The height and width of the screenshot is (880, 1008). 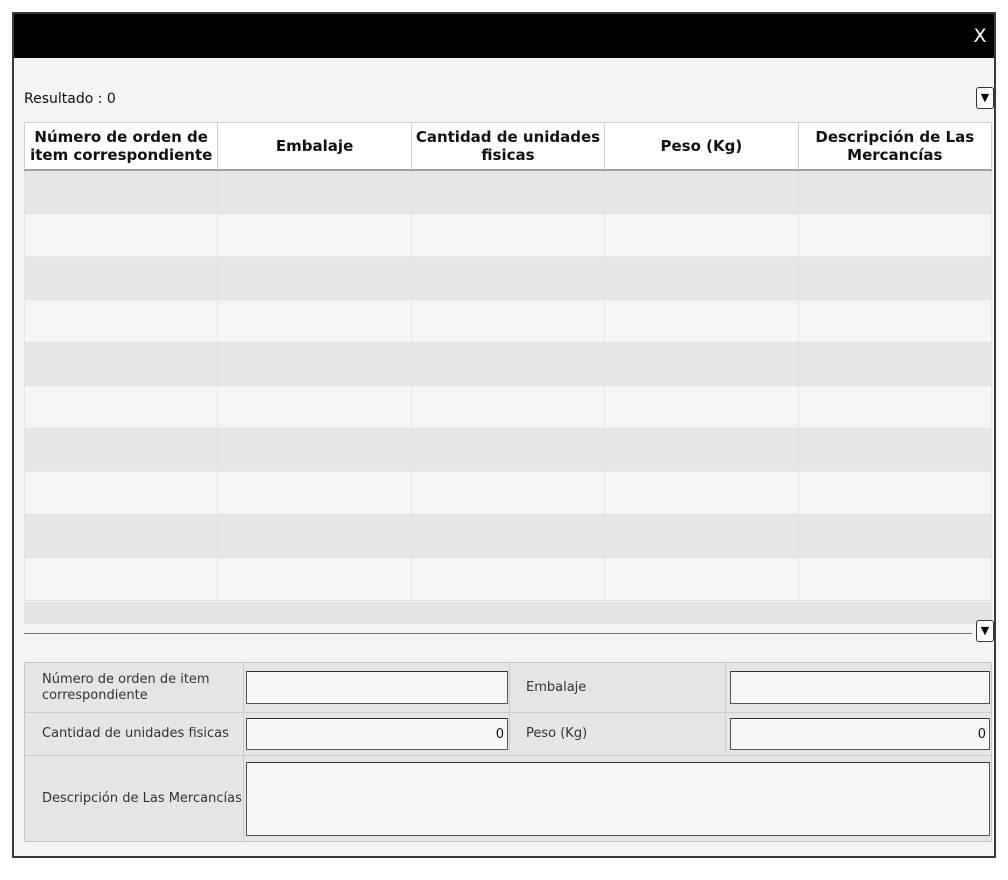 What do you see at coordinates (377, 687) in the screenshot?
I see `item-order-field` at bounding box center [377, 687].